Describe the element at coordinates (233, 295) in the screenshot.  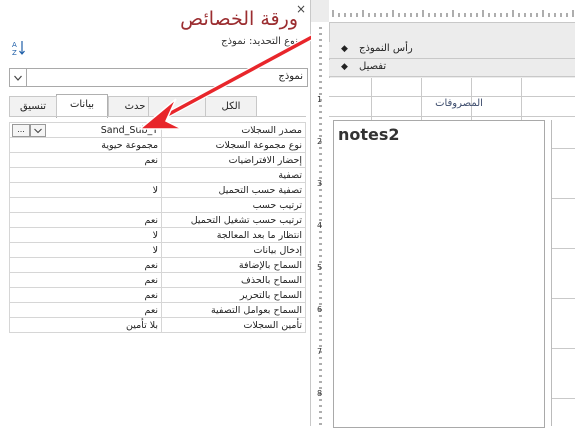
I see `property-name: السماح بالتحرير` at that location.